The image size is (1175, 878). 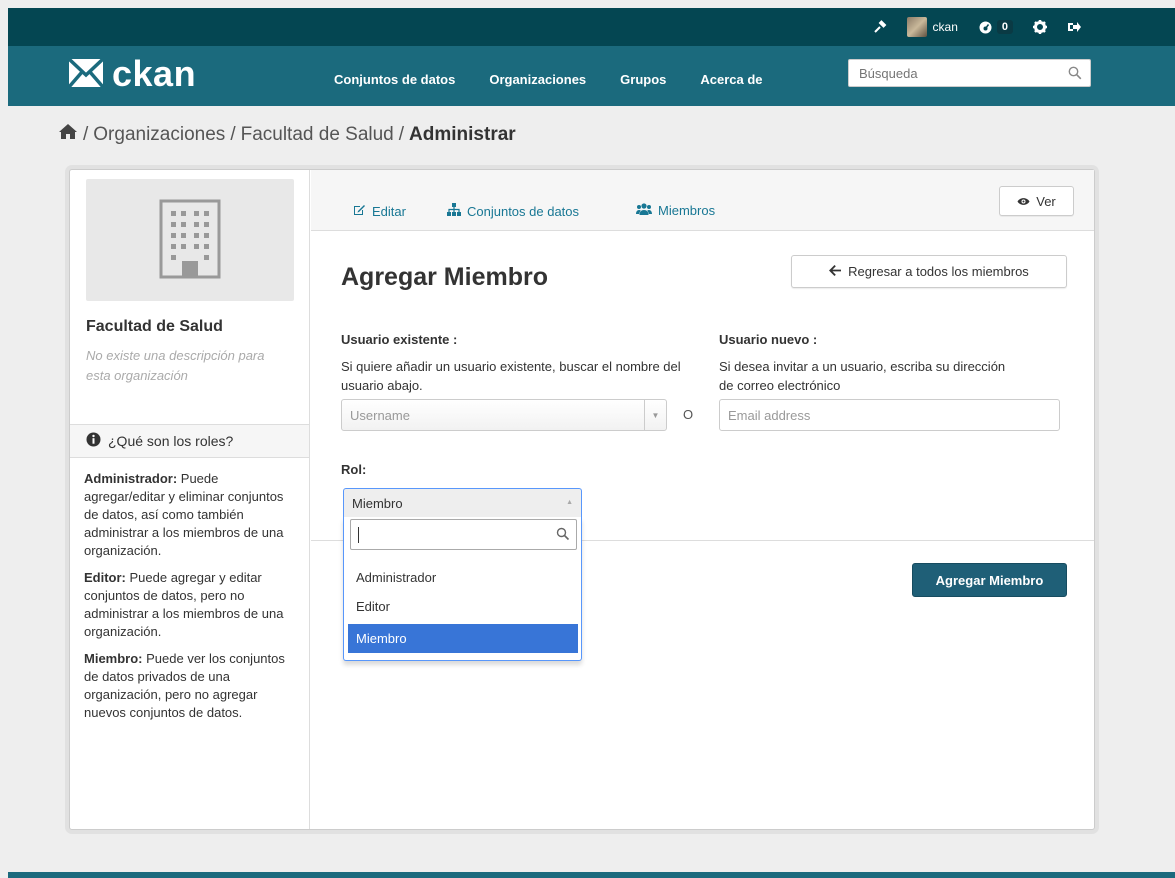 I want to click on info-circle-icon, so click(x=97, y=441).